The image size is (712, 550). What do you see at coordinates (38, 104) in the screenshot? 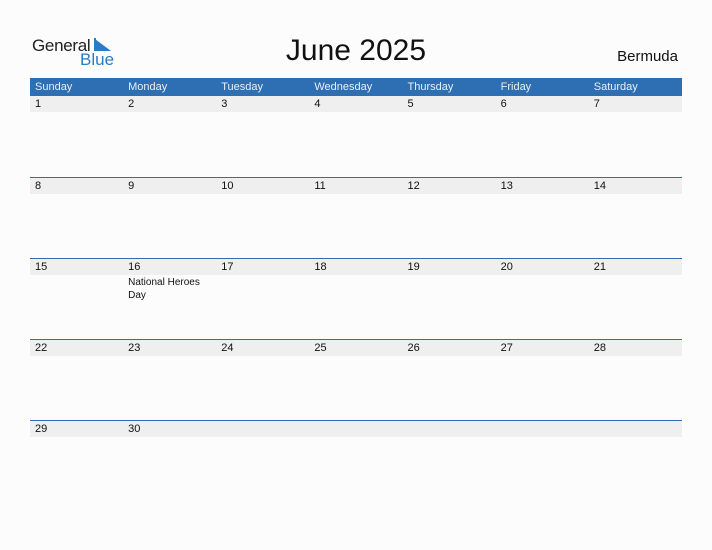
I see `day-number: 1` at bounding box center [38, 104].